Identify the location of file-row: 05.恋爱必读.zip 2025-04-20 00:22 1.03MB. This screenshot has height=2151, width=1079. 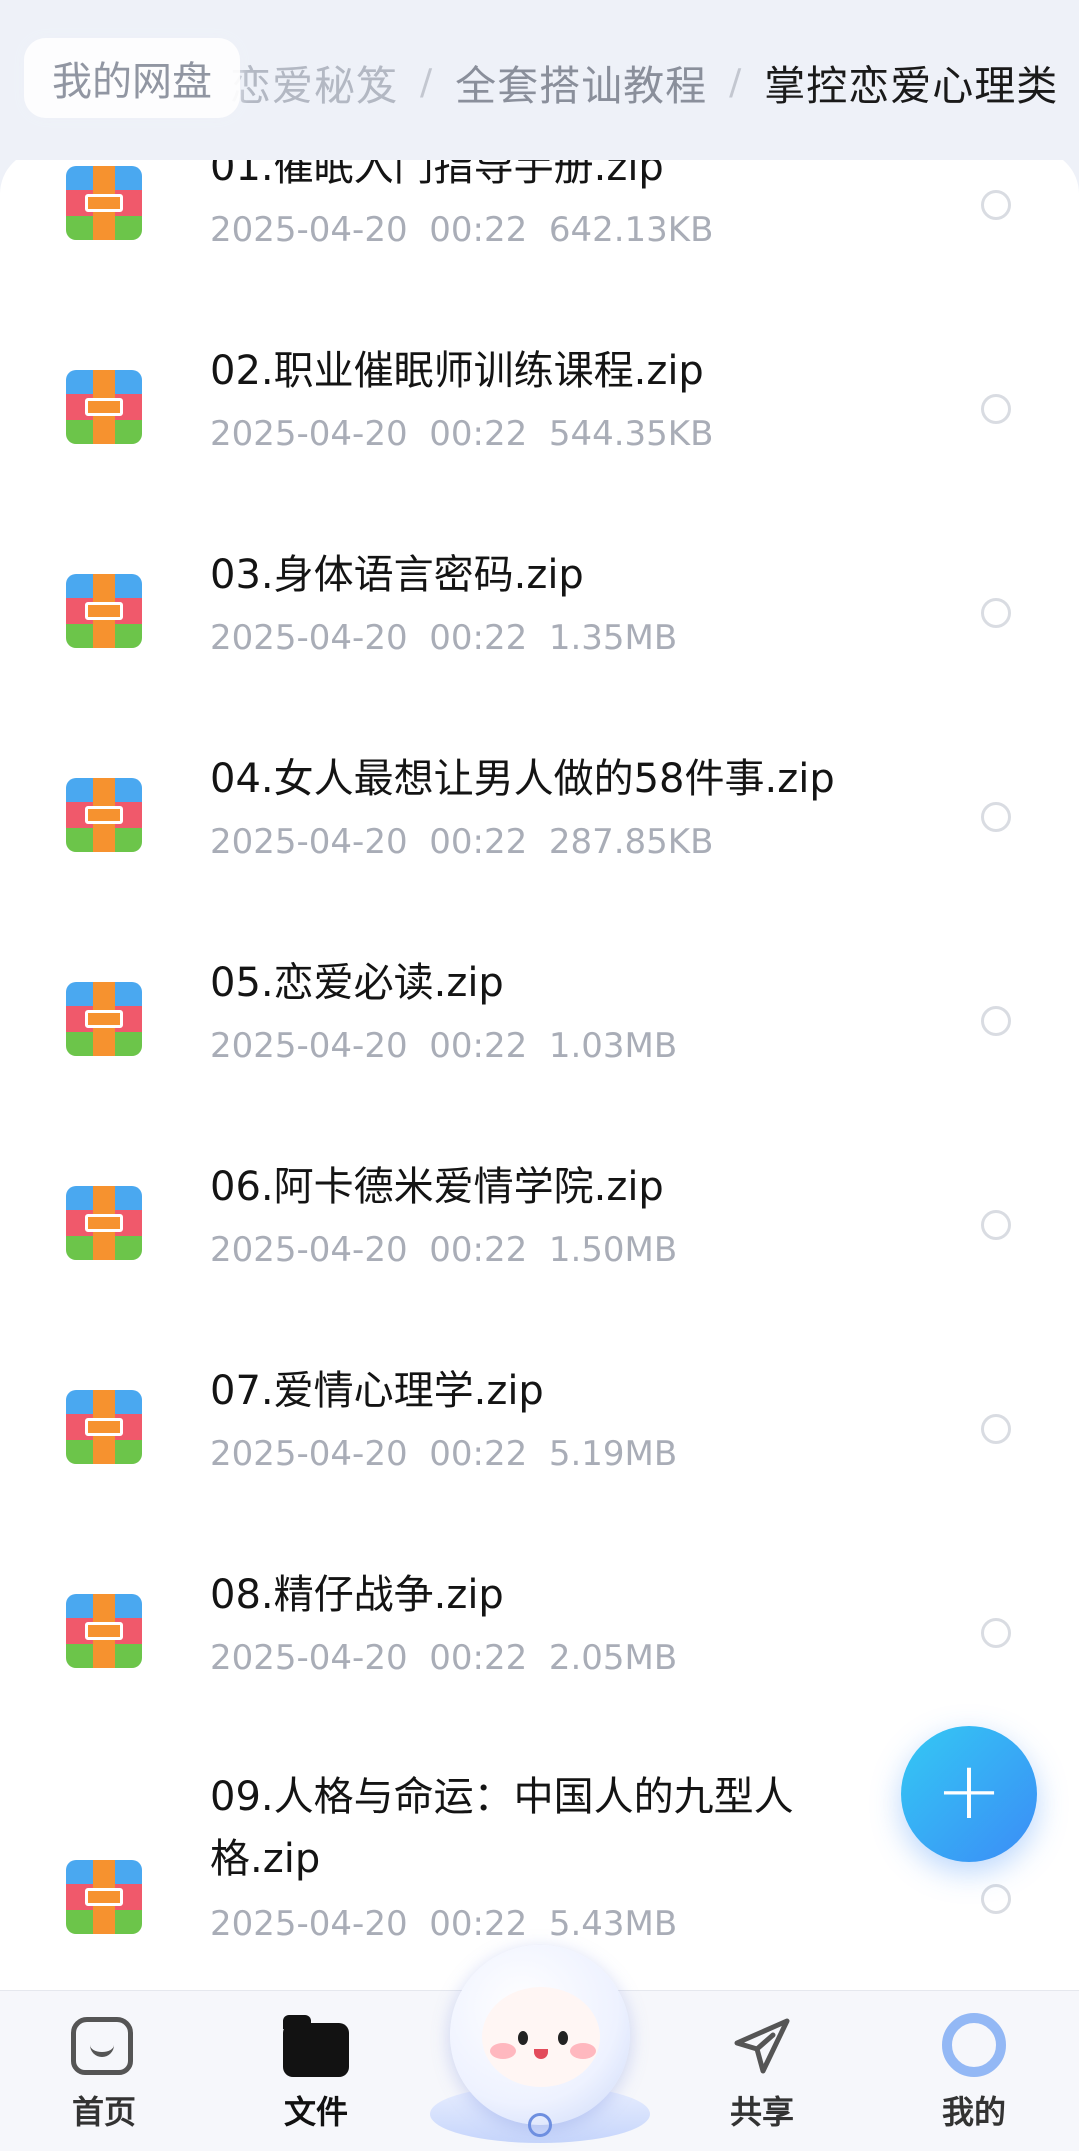
(539, 1034).